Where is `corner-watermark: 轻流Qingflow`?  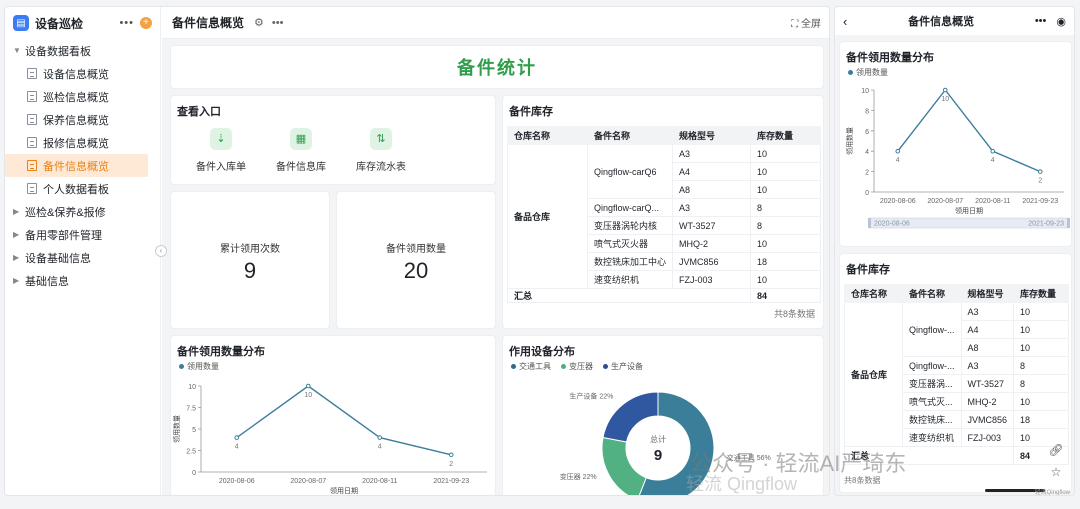 corner-watermark: 轻流Qingflow is located at coordinates (1052, 493).